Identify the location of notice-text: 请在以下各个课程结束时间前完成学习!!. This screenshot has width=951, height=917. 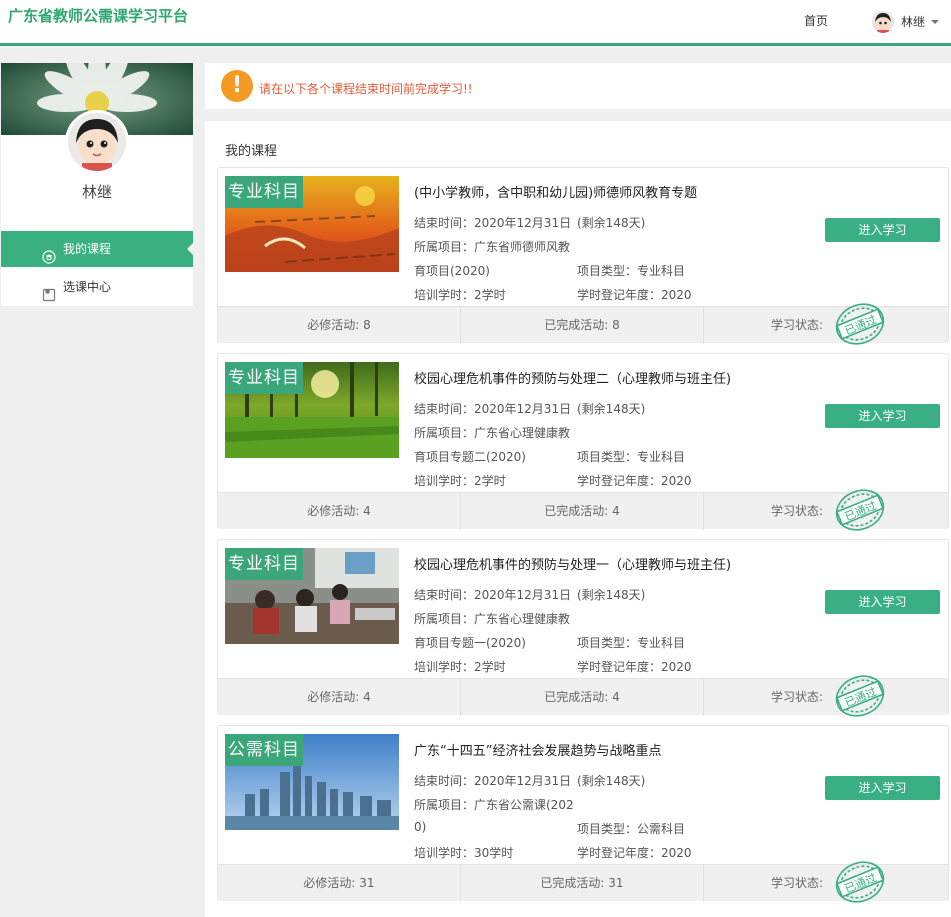
(366, 89).